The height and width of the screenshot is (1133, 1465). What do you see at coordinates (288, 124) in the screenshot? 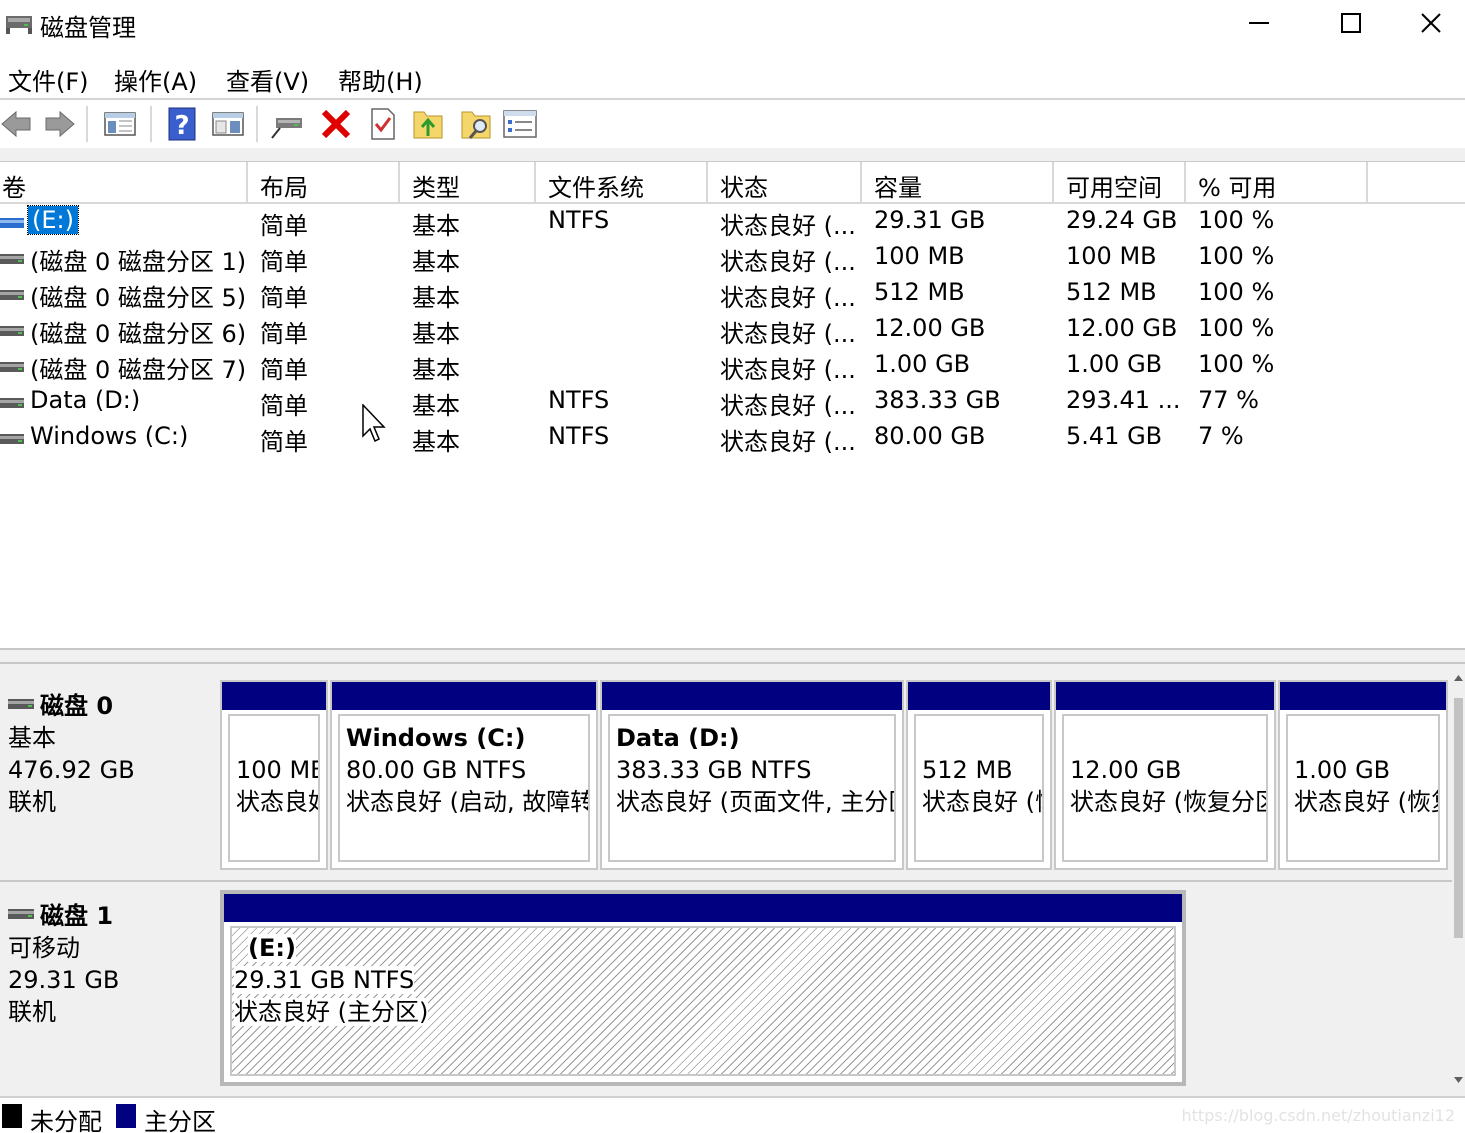
I see `connect-disk-icon` at bounding box center [288, 124].